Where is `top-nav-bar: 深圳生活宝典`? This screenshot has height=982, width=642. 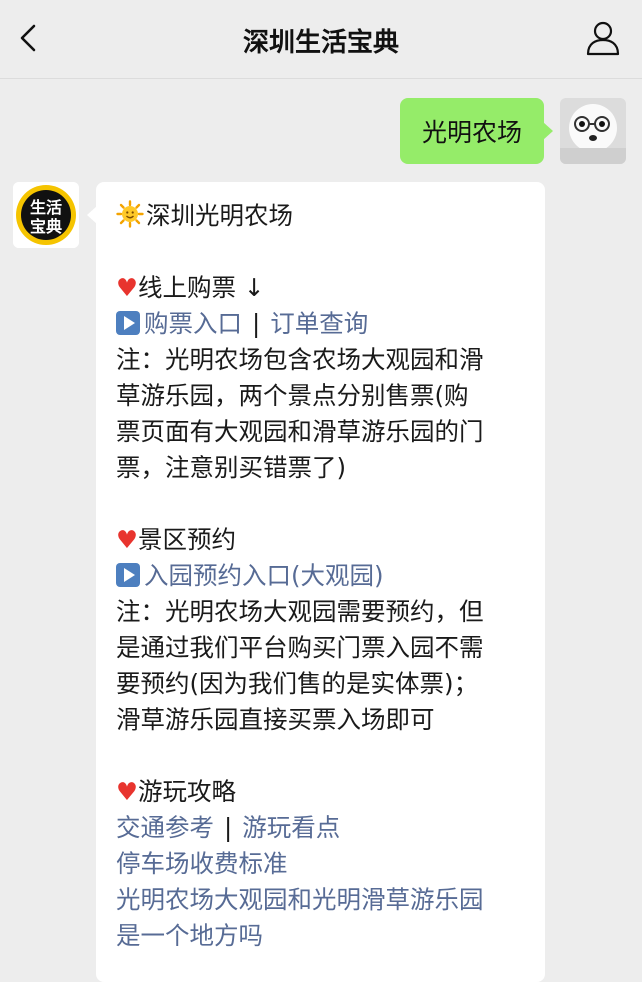
top-nav-bar: 深圳生活宝典 is located at coordinates (321, 39).